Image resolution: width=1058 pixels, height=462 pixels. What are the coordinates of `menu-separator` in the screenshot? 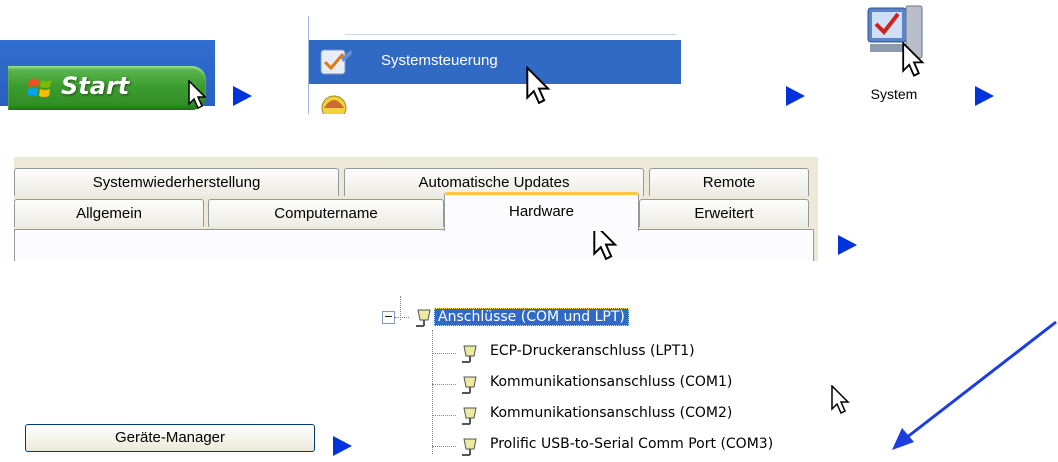 It's located at (511, 34).